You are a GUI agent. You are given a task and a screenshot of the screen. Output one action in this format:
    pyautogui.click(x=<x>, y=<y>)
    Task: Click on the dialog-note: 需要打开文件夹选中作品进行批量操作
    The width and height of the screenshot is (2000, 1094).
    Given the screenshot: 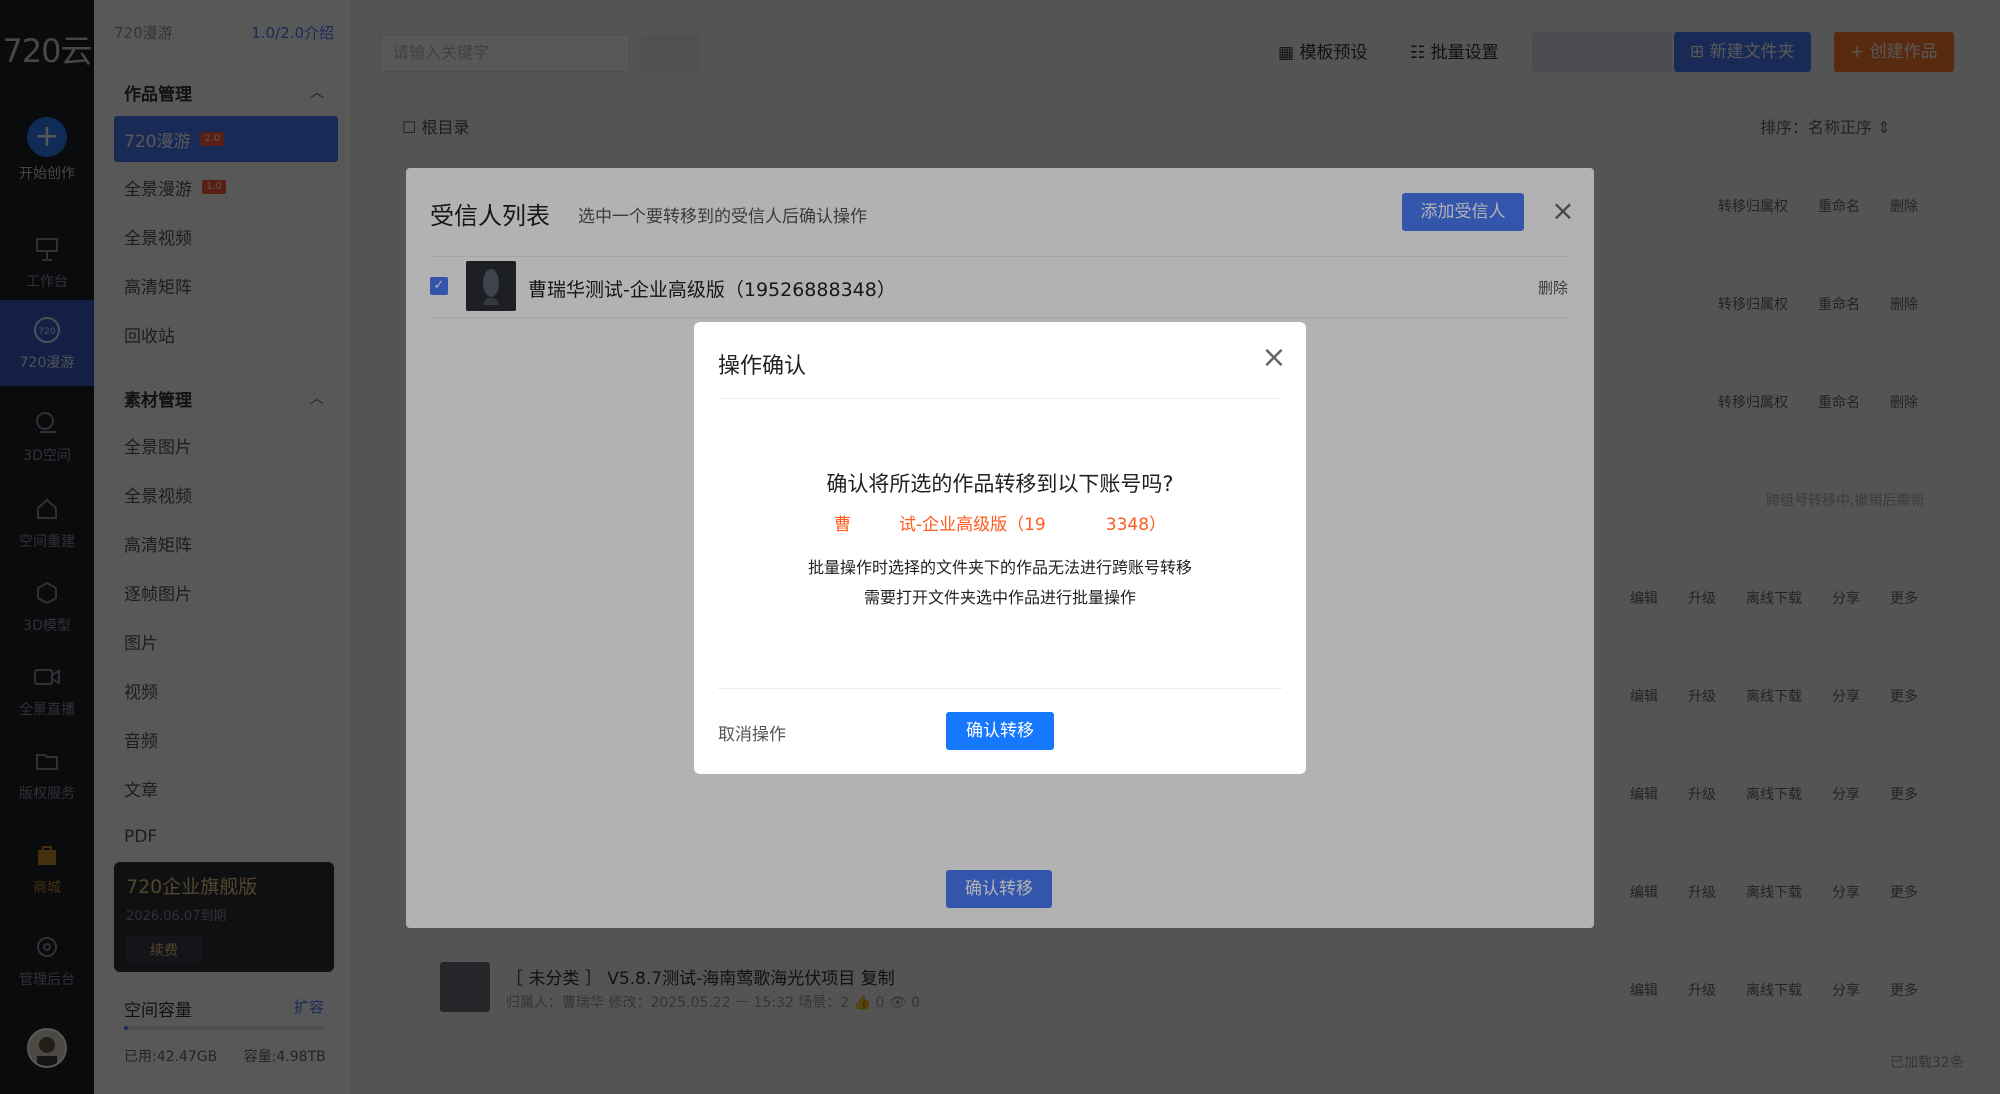 What is the action you would take?
    pyautogui.click(x=999, y=597)
    